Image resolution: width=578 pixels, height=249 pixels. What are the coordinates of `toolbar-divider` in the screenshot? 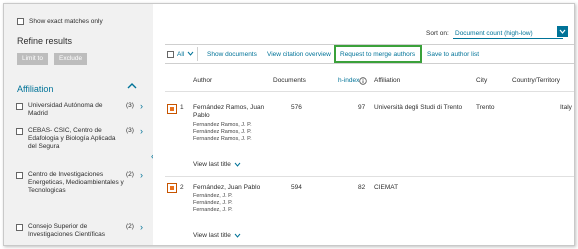 It's located at (197, 54).